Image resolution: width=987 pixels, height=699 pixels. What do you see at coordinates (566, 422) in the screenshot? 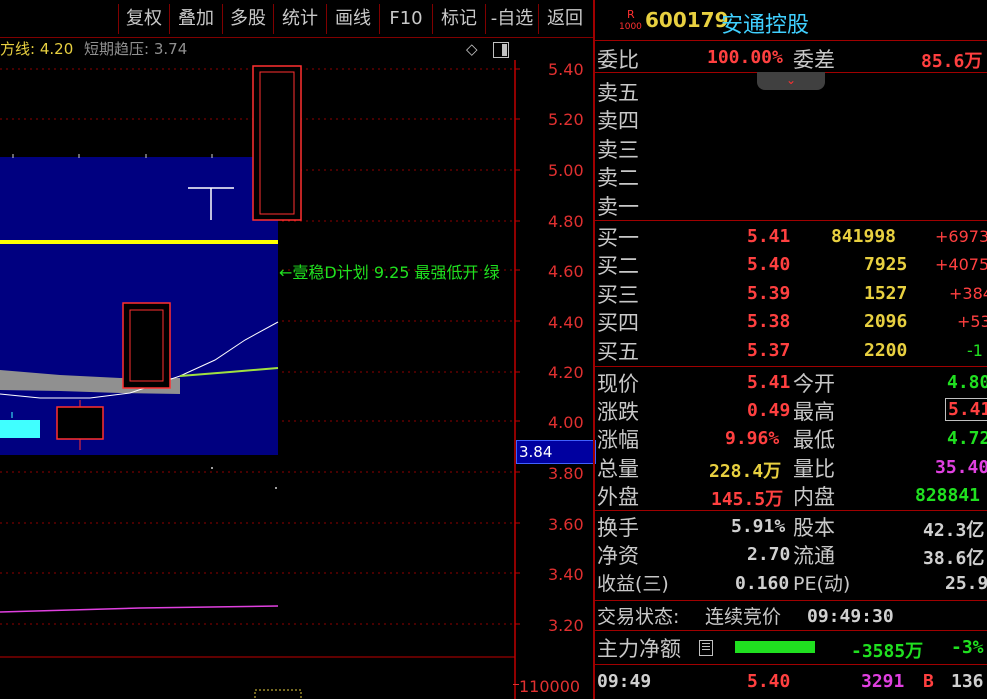
I see `price-tick: 4.00` at bounding box center [566, 422].